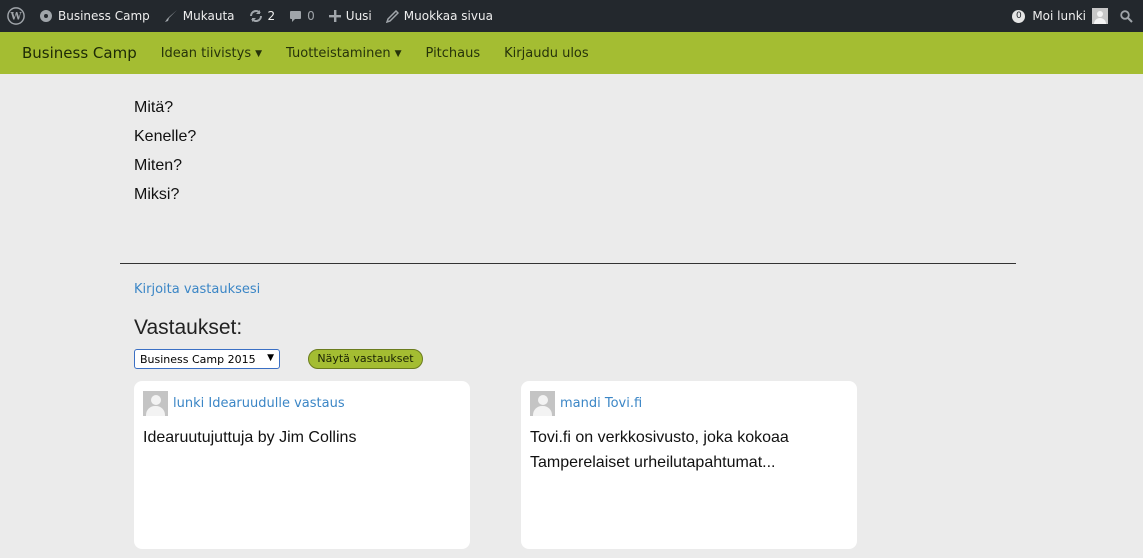 This screenshot has height=558, width=1143. I want to click on comments-count: 0, so click(311, 16).